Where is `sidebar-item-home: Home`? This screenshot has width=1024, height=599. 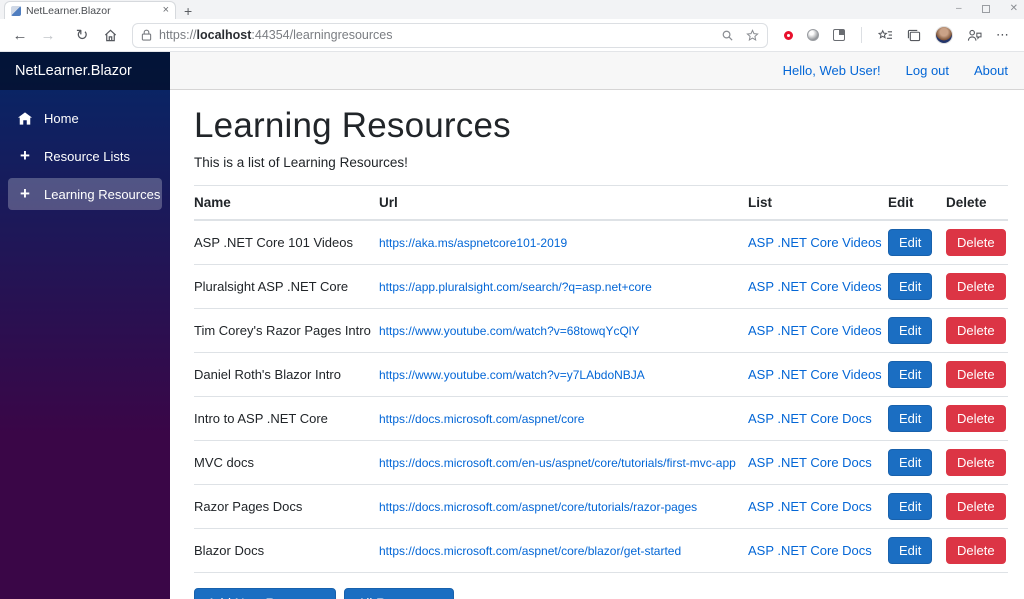 sidebar-item-home: Home is located at coordinates (85, 118).